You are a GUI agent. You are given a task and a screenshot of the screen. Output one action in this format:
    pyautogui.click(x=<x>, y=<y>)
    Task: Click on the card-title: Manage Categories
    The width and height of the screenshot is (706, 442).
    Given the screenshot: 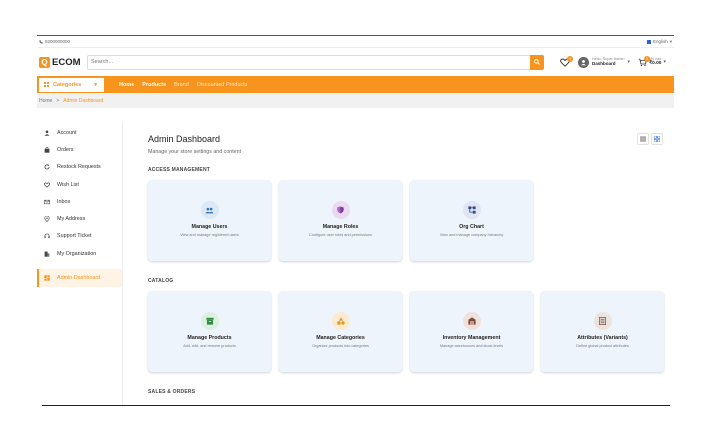 What is the action you would take?
    pyautogui.click(x=340, y=338)
    